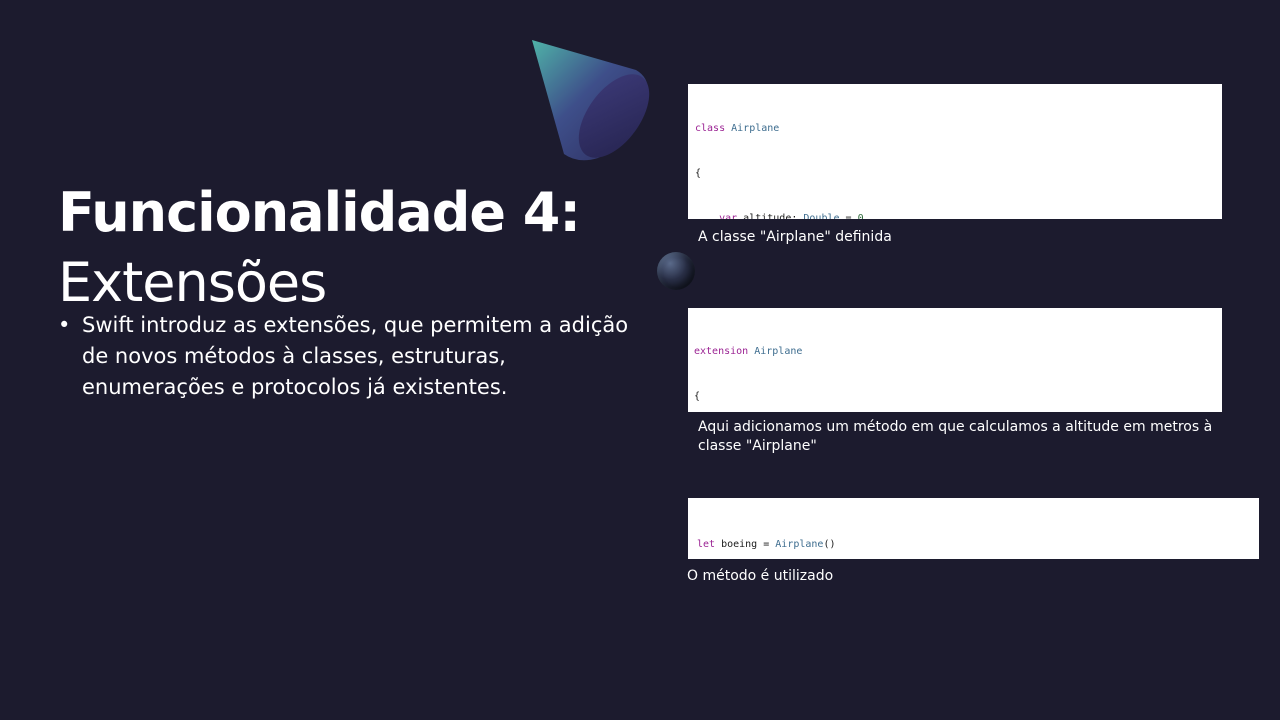 The height and width of the screenshot is (720, 1280). Describe the element at coordinates (766, 544) in the screenshot. I see `code-line: let boeing = Airplane()` at that location.